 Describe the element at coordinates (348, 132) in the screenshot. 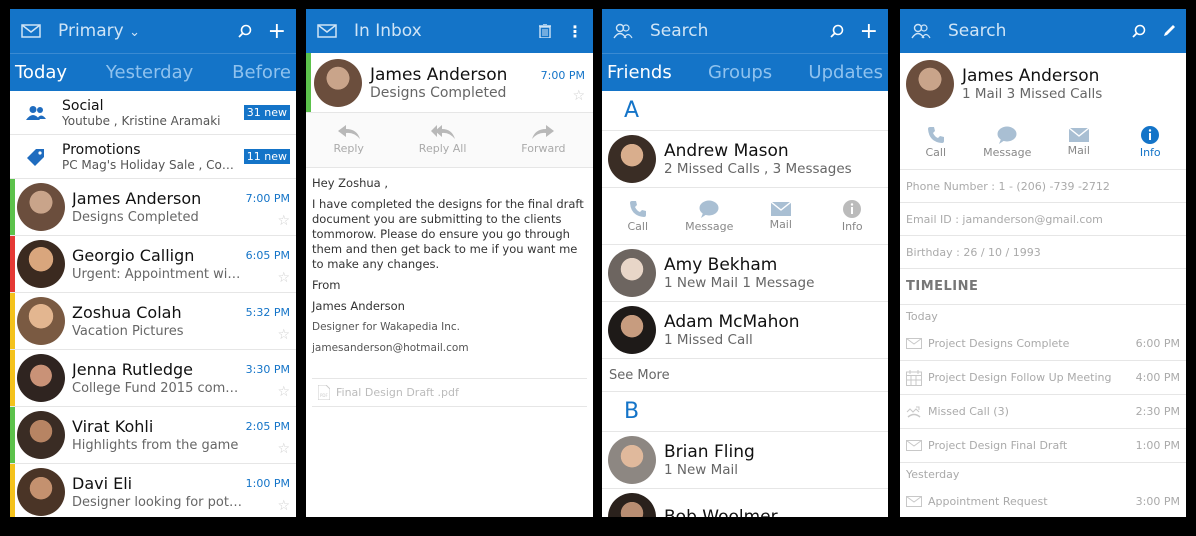

I see `reply-icon` at that location.